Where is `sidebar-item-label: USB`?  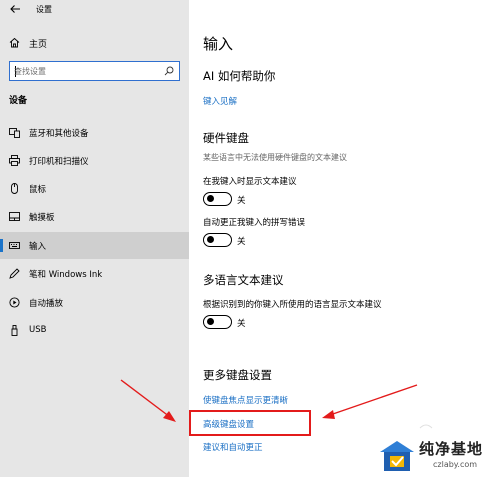
sidebar-item-label: USB is located at coordinates (38, 330).